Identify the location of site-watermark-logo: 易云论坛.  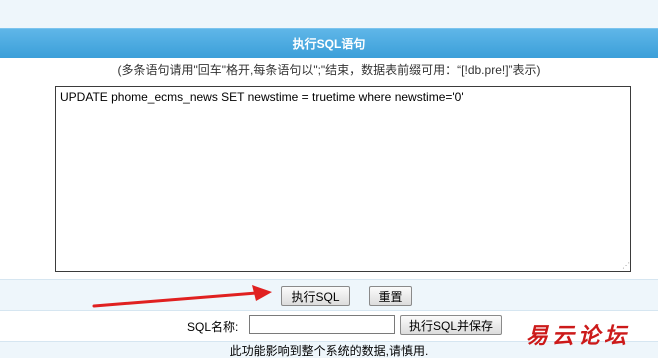
(578, 336).